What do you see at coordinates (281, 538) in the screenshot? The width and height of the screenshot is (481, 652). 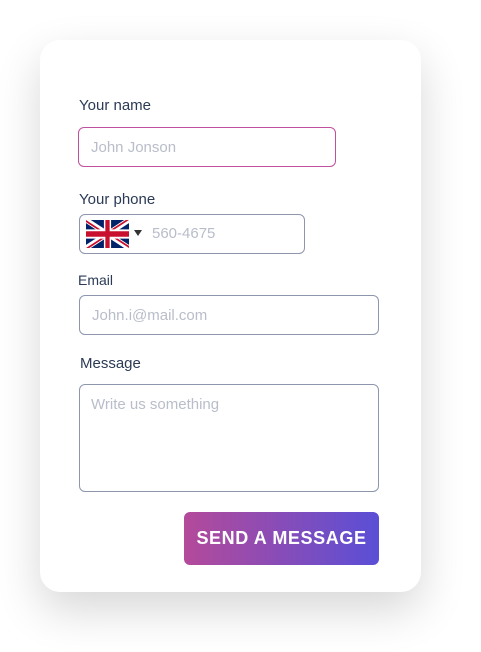 I see `send-message-button: SEND A MESSAGE` at bounding box center [281, 538].